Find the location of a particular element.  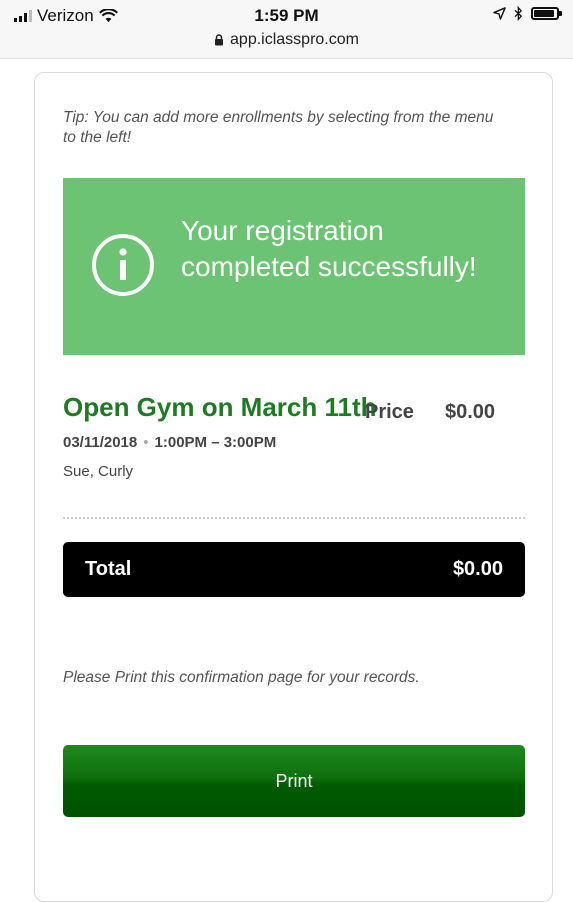

clock: 1:59 PM is located at coordinates (286, 15).